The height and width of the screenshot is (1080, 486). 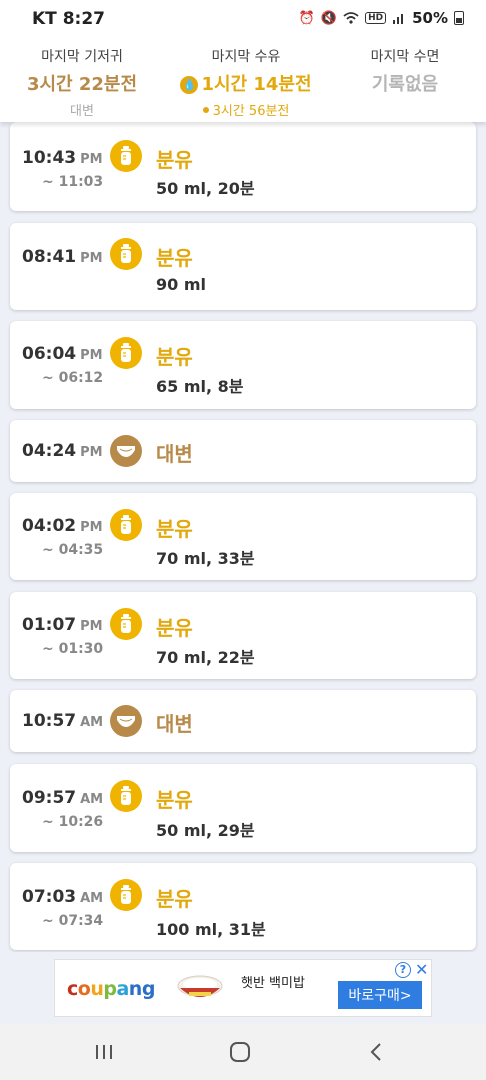 What do you see at coordinates (73, 822) in the screenshot?
I see `record-end-time: ~ 10:26` at bounding box center [73, 822].